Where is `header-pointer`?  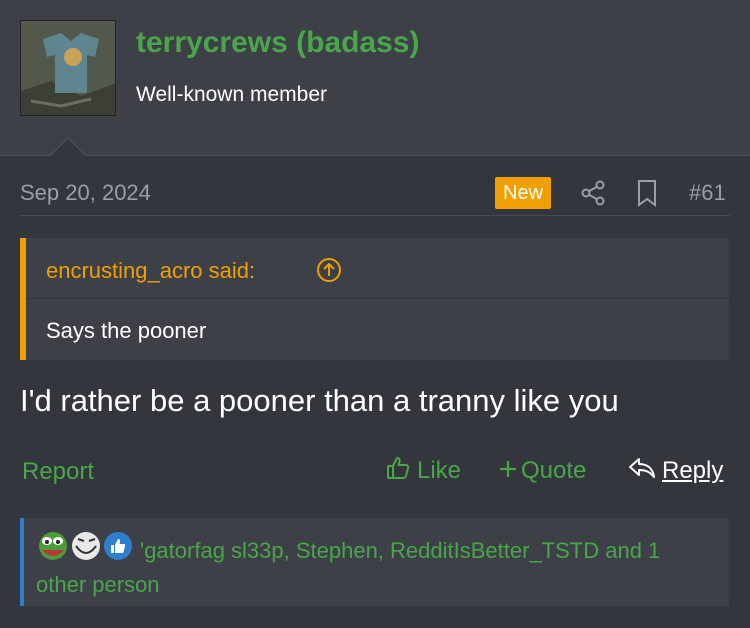 header-pointer is located at coordinates (68, 148).